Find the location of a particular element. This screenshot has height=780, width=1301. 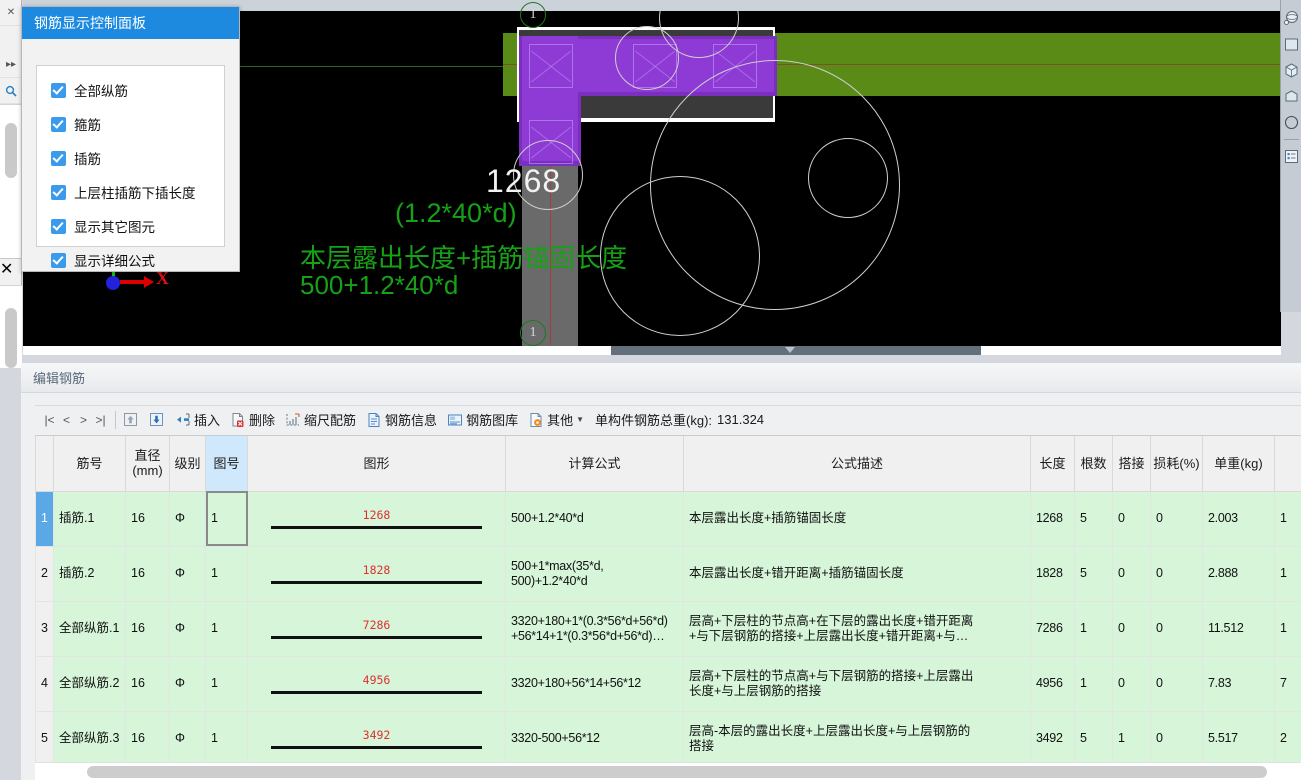

cell-formula: 3320+180+56*14+56*12 is located at coordinates (594, 683).